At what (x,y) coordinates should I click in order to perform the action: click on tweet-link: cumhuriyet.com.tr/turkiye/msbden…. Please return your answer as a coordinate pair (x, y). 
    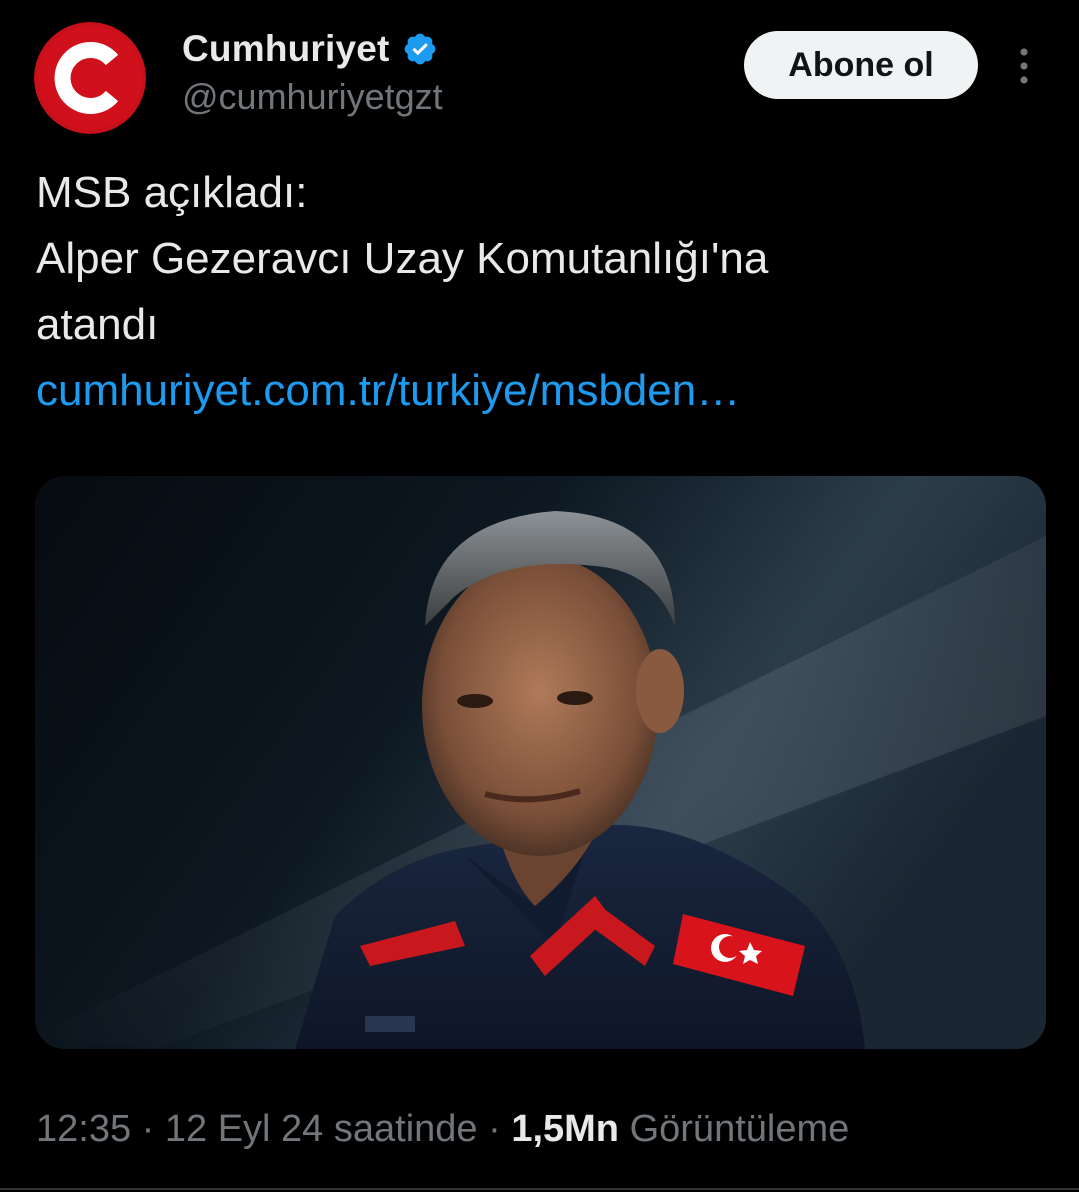
    Looking at the image, I should click on (541, 391).